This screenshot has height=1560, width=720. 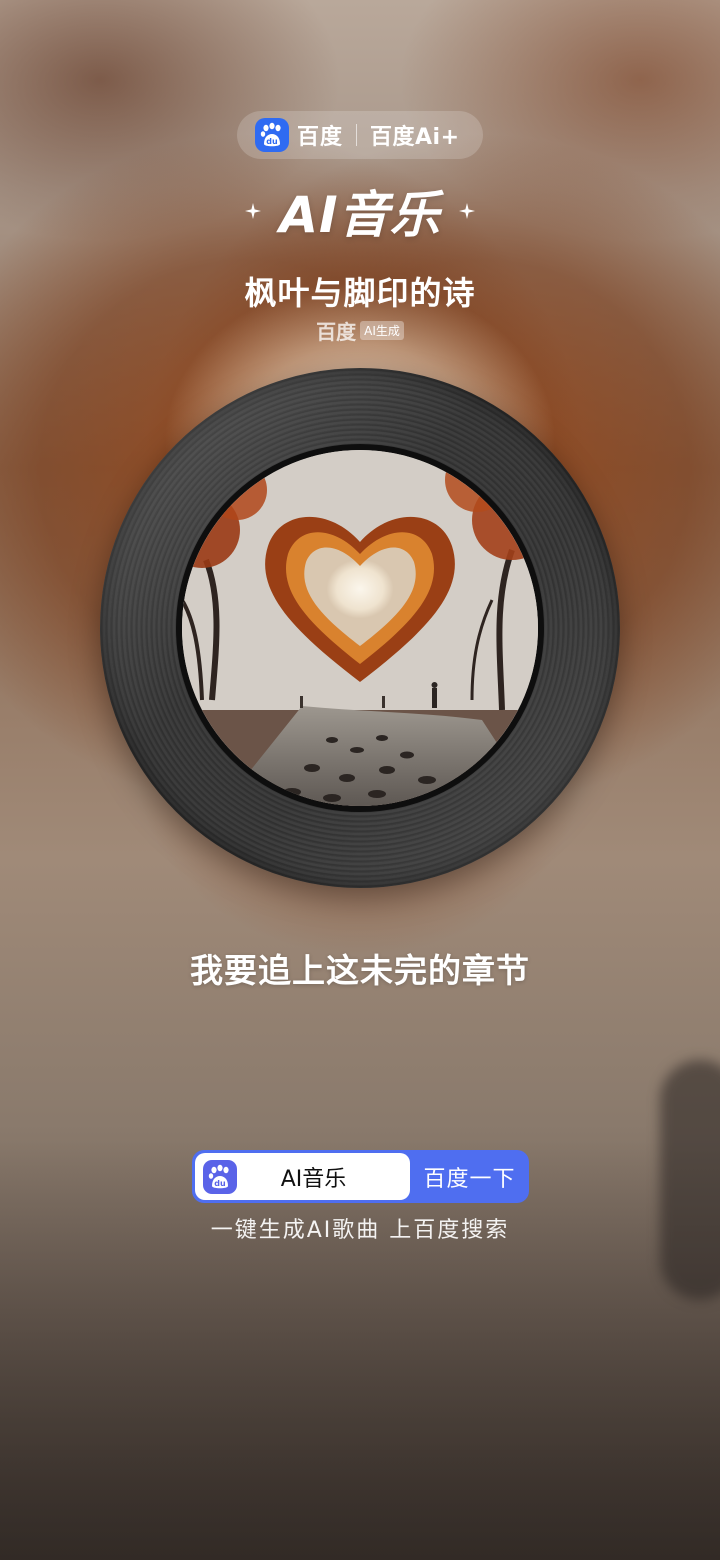 I want to click on ai-credit: 百度 AI生成, so click(x=360, y=330).